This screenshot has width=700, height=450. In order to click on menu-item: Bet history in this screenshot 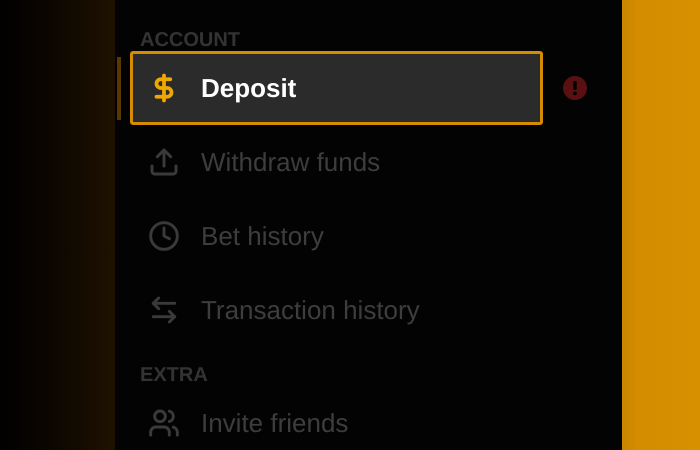, I will do `click(336, 236)`.